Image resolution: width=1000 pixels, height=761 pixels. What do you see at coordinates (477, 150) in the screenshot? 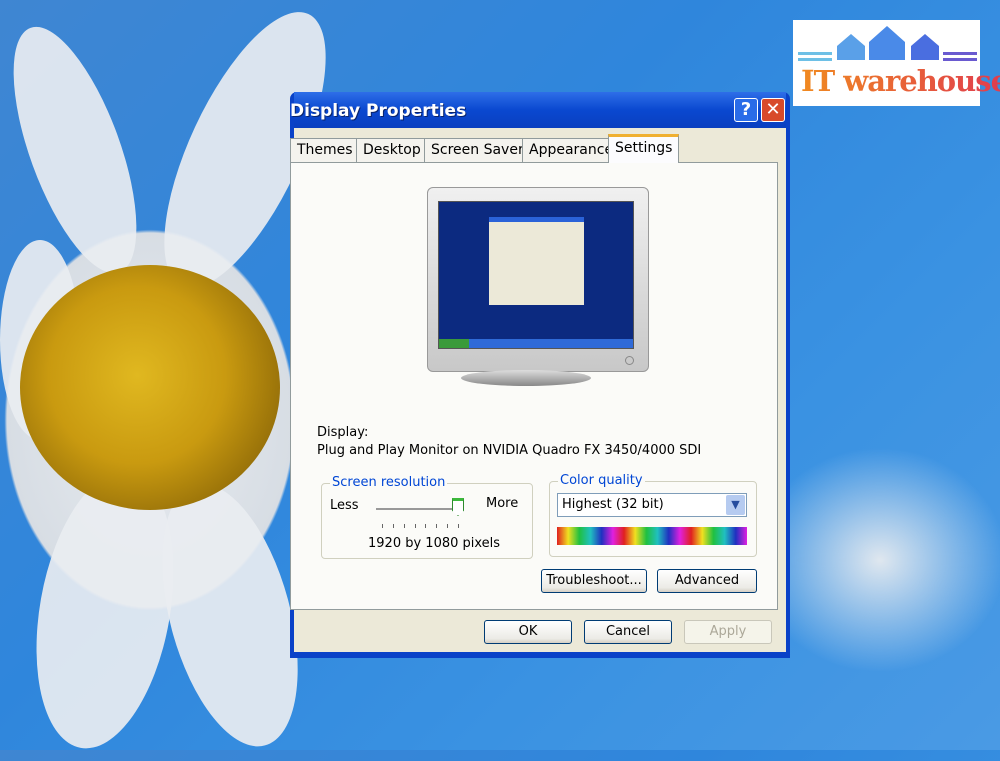
I see `tab-screen-saver: Screen Saver` at bounding box center [477, 150].